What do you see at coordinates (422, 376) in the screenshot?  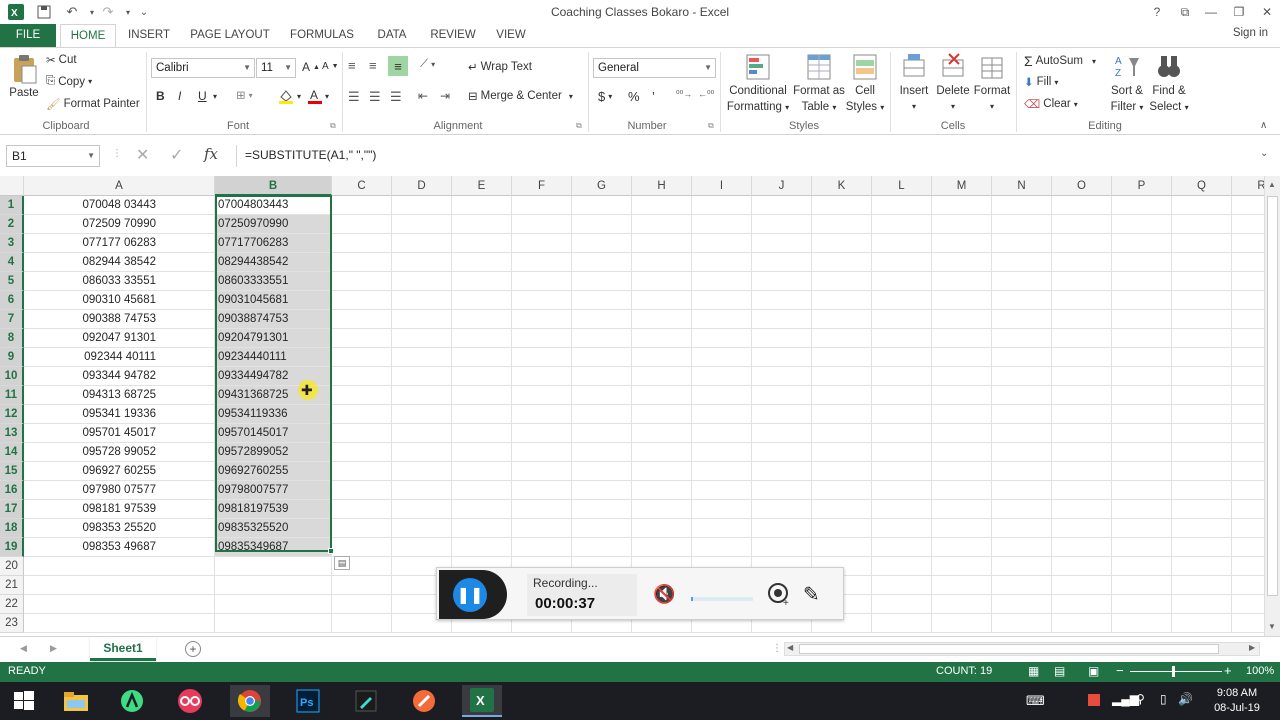 I see `cell-d10` at bounding box center [422, 376].